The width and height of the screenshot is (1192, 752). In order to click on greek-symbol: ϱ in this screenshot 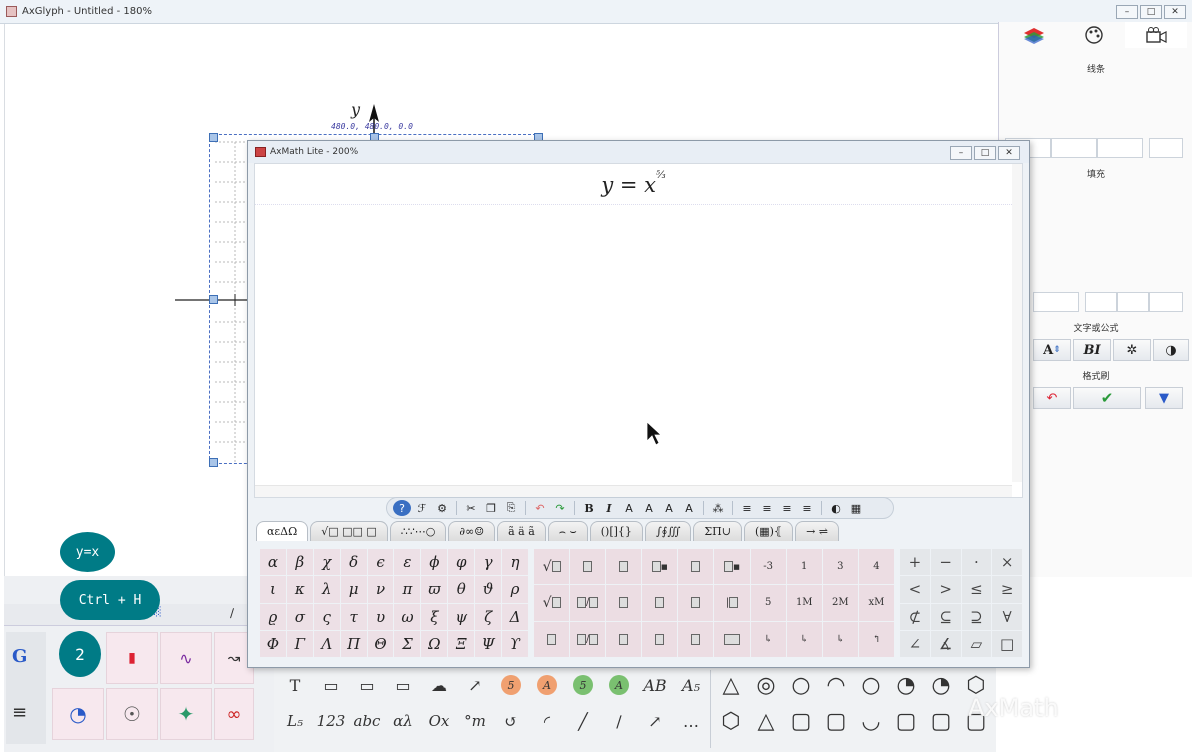, I will do `click(273, 616)`.